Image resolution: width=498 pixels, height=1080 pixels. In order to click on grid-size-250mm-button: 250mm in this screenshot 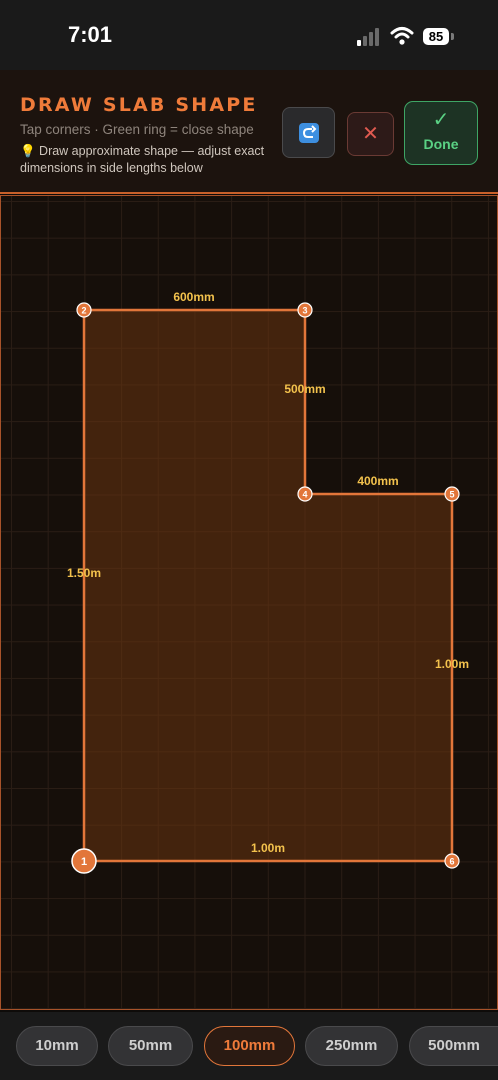, I will do `click(351, 1046)`.